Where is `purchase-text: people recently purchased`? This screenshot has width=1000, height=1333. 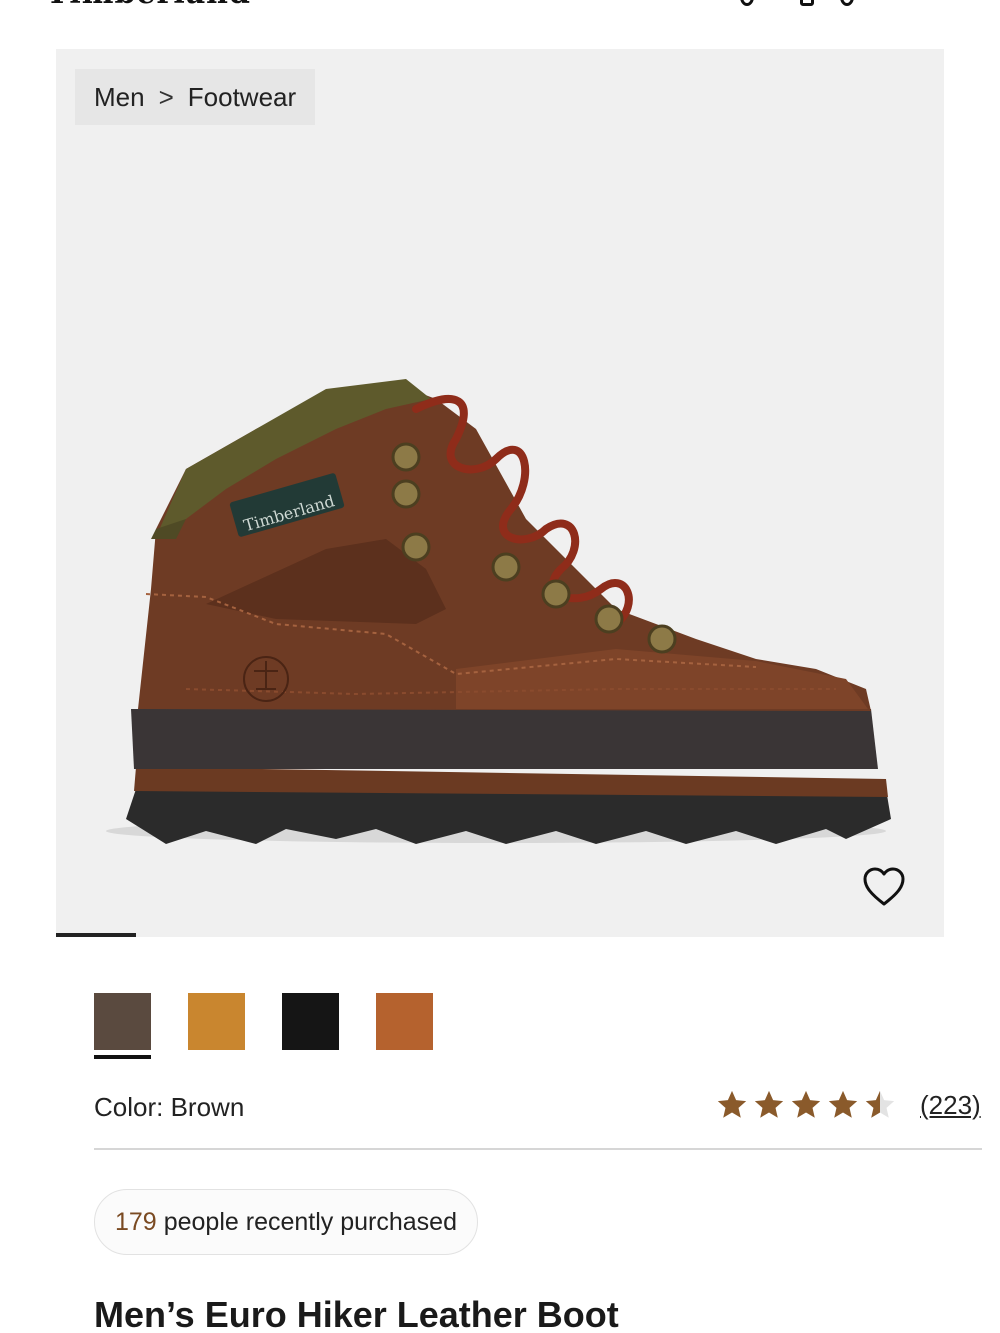 purchase-text: people recently purchased is located at coordinates (310, 1221).